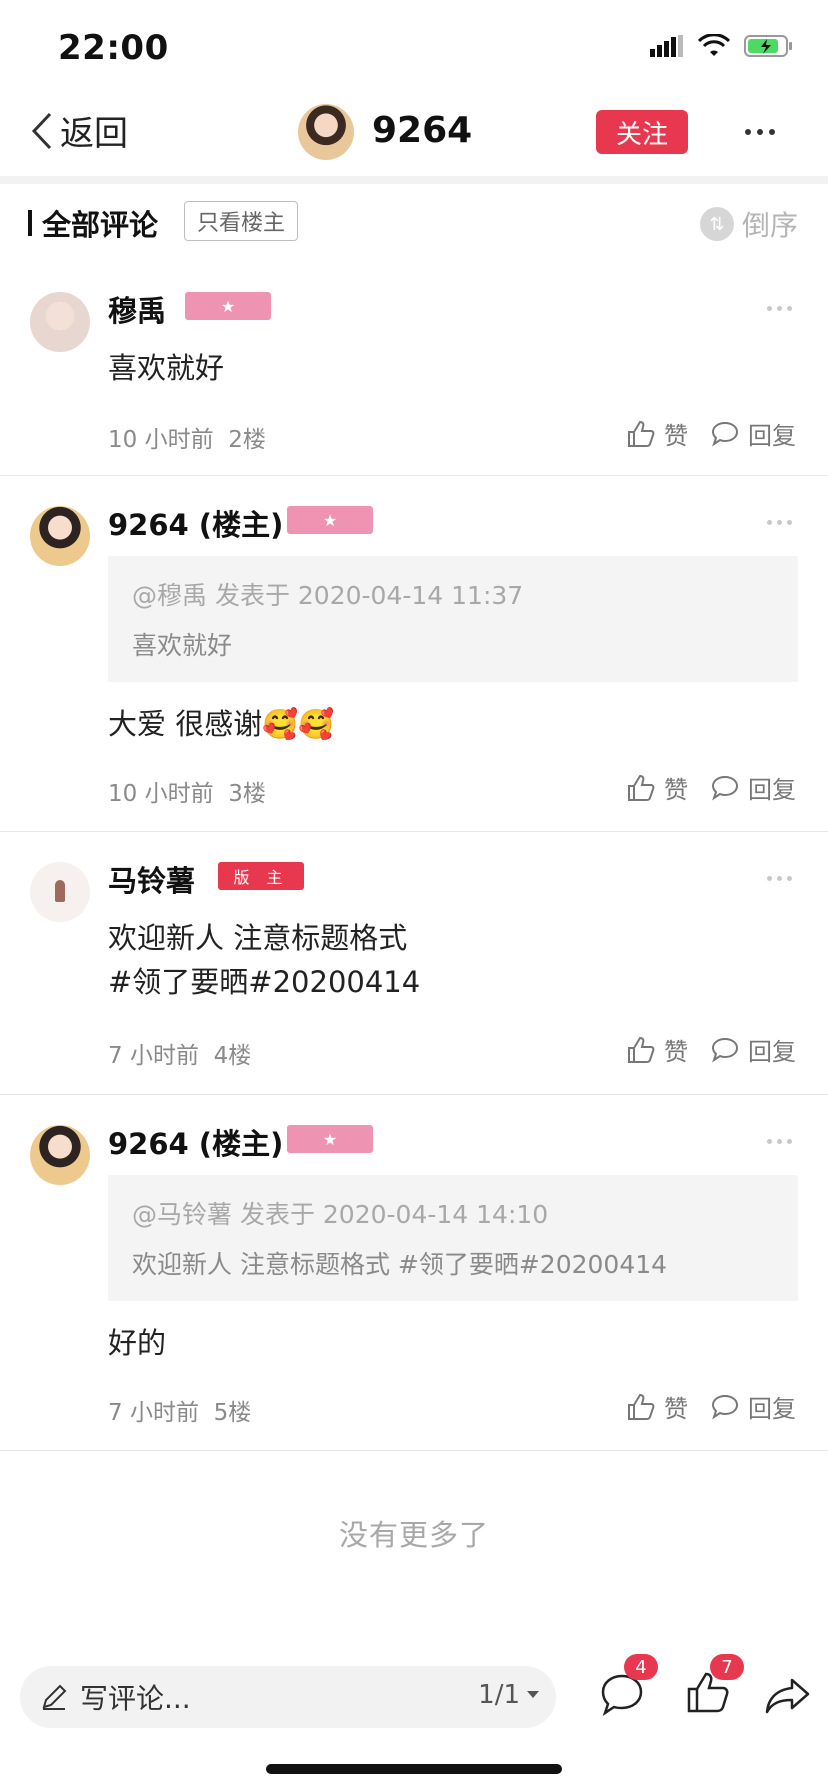 The width and height of the screenshot is (828, 1792). What do you see at coordinates (151, 879) in the screenshot?
I see `comment-username: 马铃薯` at bounding box center [151, 879].